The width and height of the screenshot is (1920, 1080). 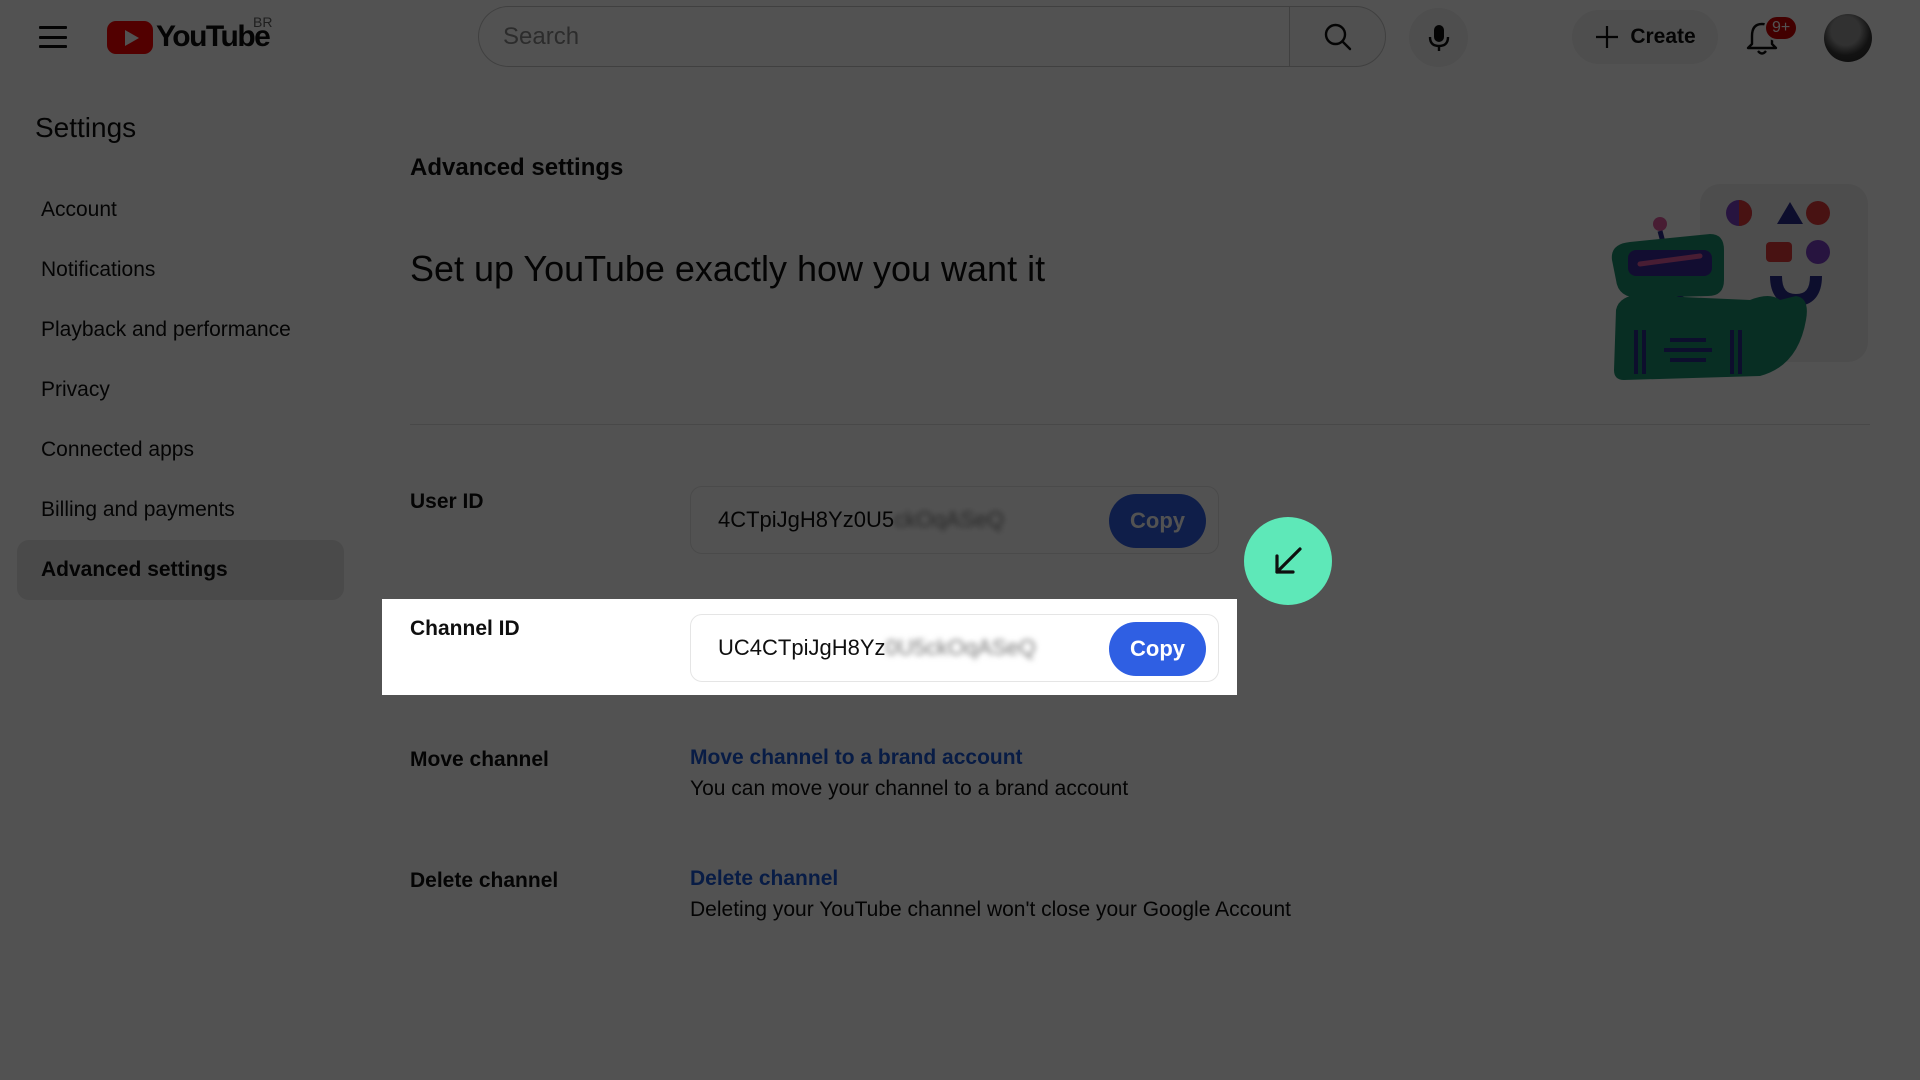 I want to click on move-channel-link: Move channel to a brand account, so click(x=856, y=758).